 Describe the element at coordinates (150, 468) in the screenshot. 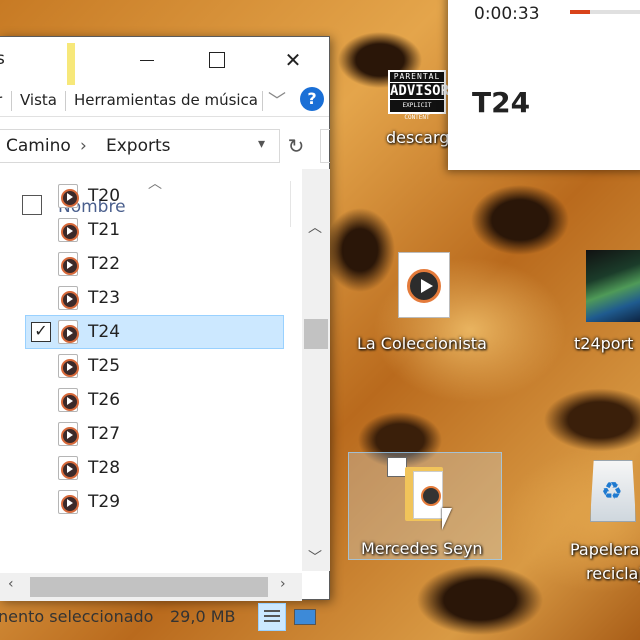

I see `file-row: T28` at that location.